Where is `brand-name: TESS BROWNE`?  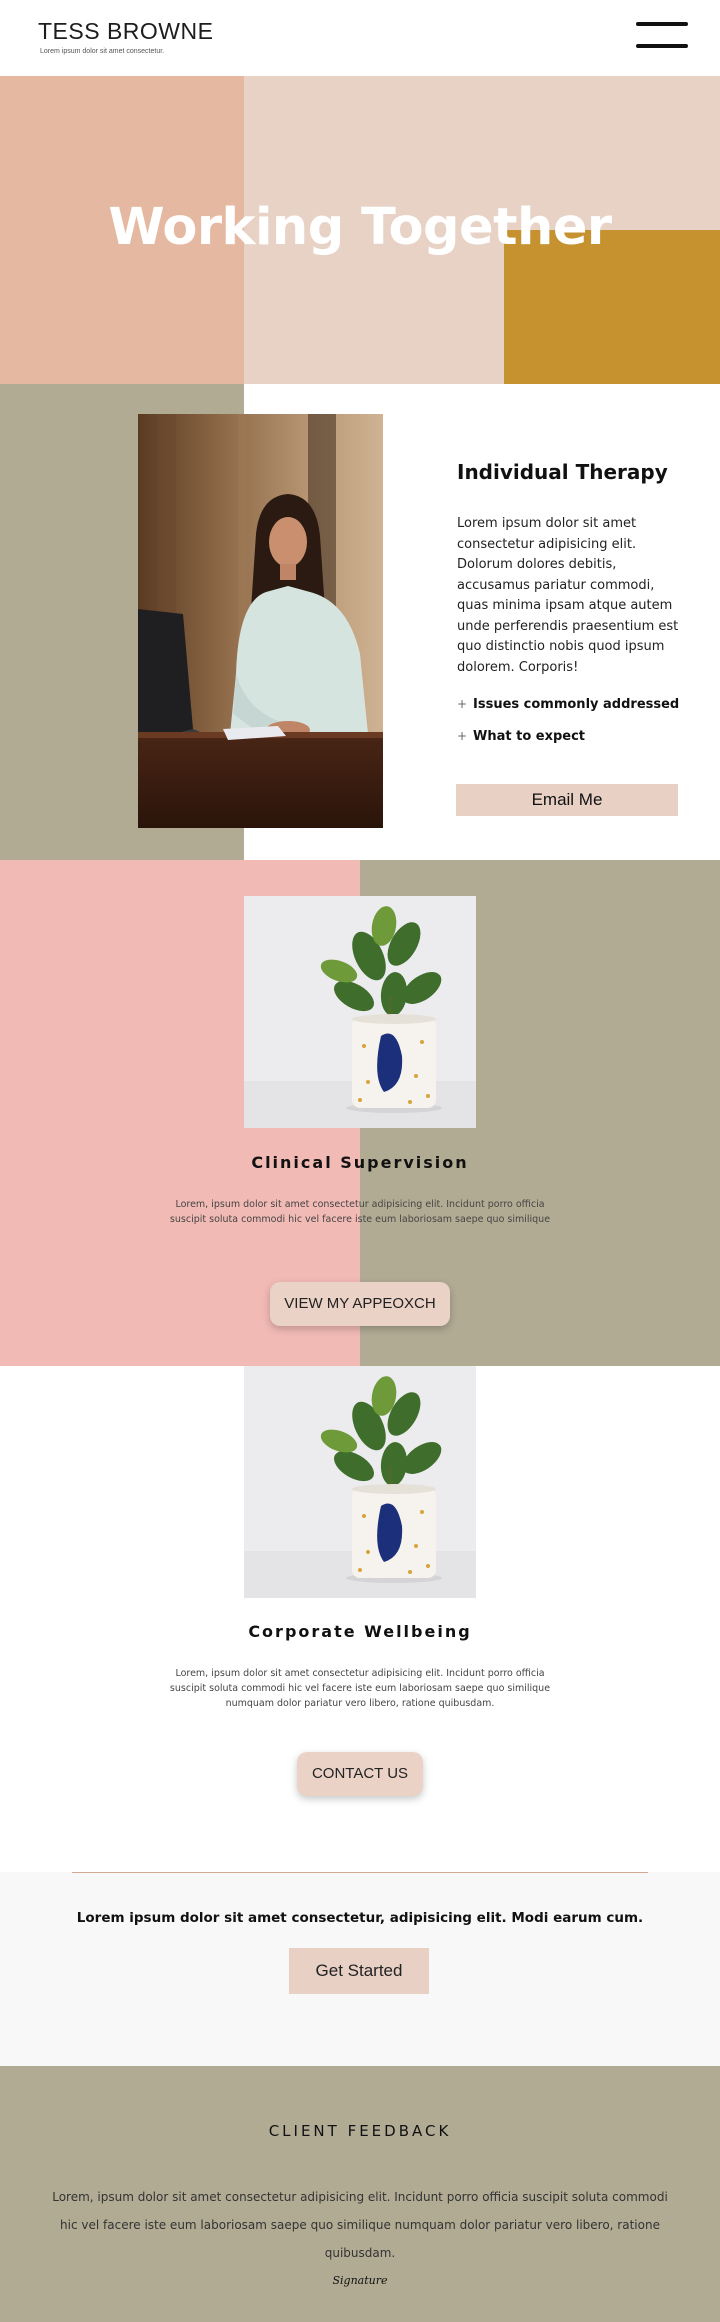 brand-name: TESS BROWNE is located at coordinates (125, 31).